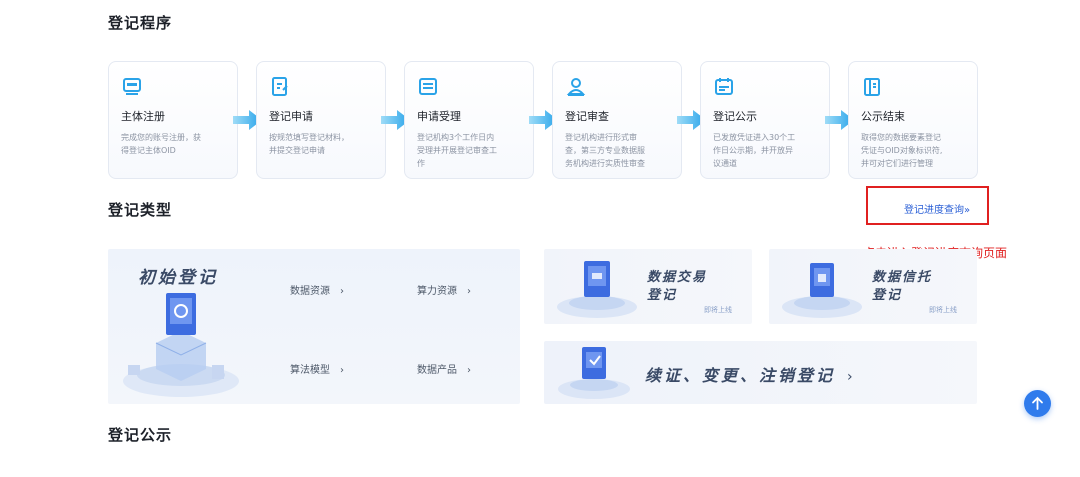 The width and height of the screenshot is (1080, 477). I want to click on card-title: 数据信托 登记, so click(902, 286).